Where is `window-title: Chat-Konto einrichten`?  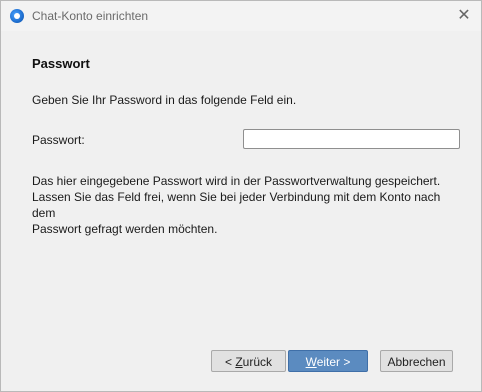 window-title: Chat-Konto einrichten is located at coordinates (90, 16).